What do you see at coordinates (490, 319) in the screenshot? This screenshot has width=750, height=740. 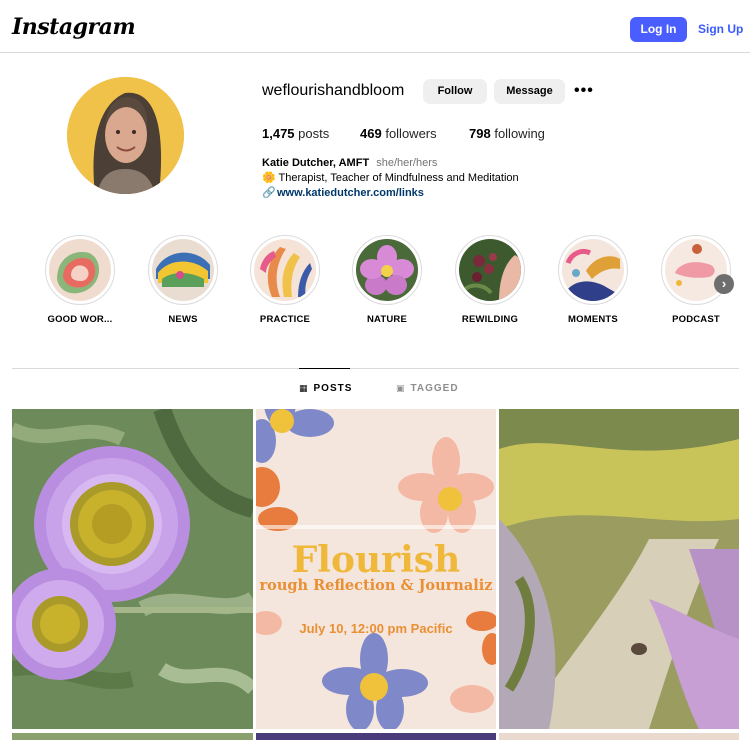 I see `highlight-label: REWILDING` at bounding box center [490, 319].